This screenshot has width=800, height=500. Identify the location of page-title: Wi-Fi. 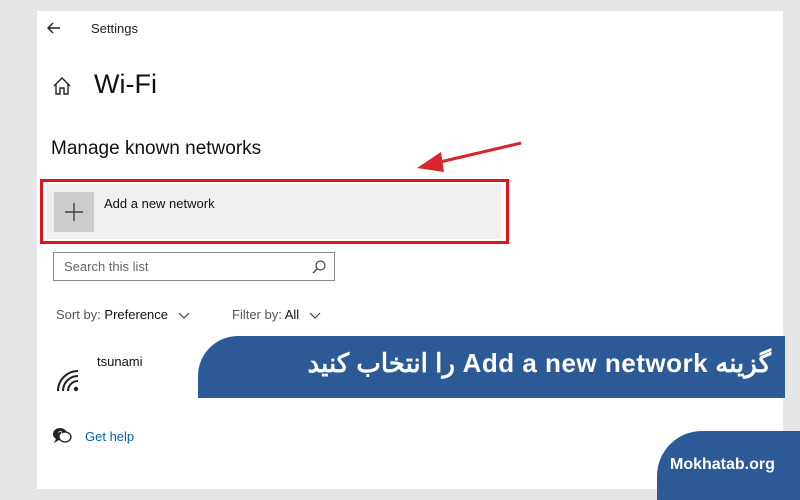
(125, 84).